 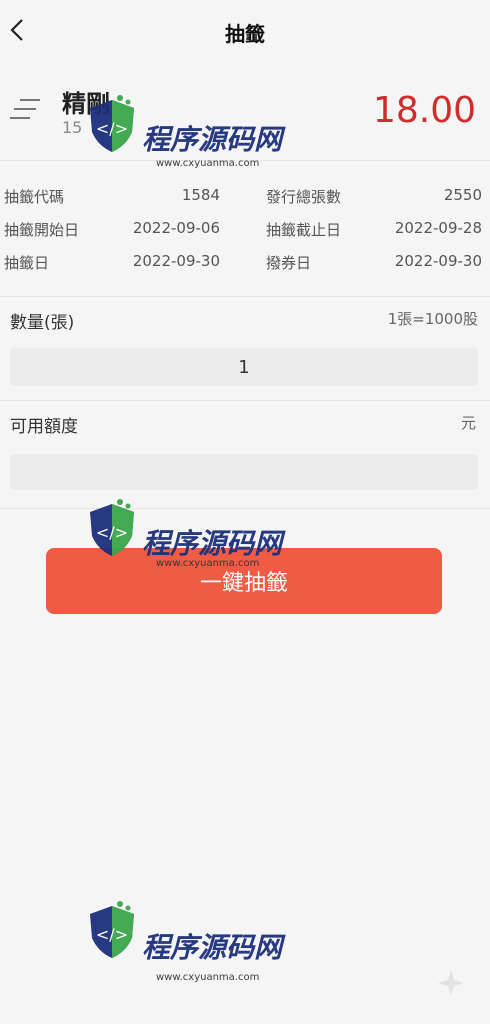 I want to click on page-title: 抽籤, so click(x=245, y=34).